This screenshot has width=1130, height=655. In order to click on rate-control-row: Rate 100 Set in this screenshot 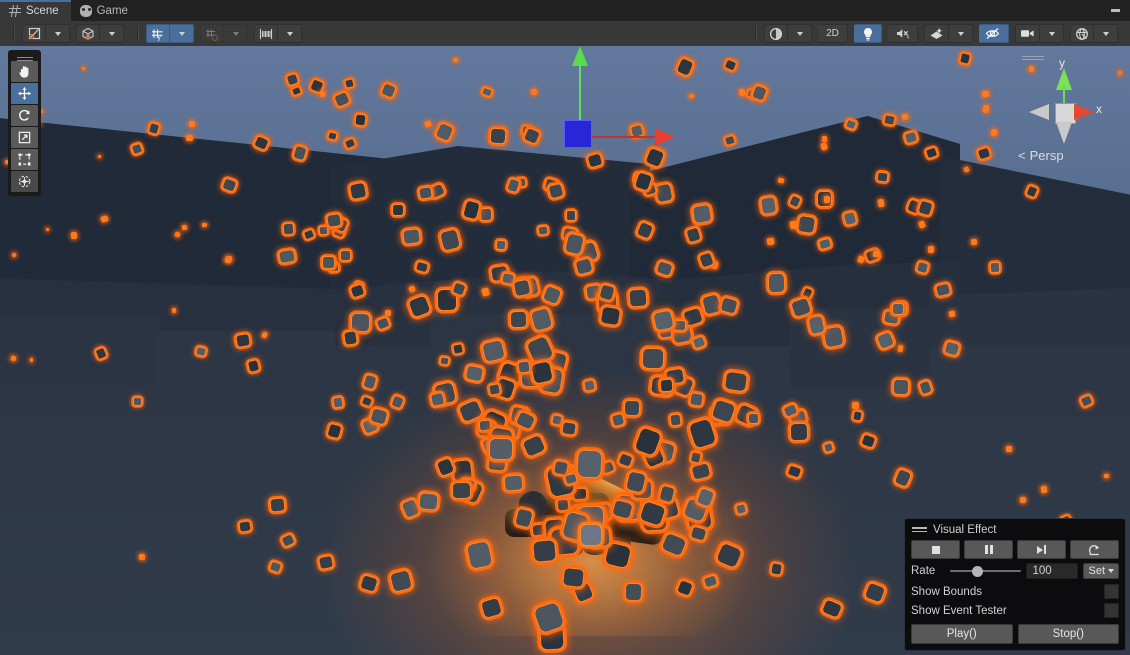, I will do `click(1015, 571)`.